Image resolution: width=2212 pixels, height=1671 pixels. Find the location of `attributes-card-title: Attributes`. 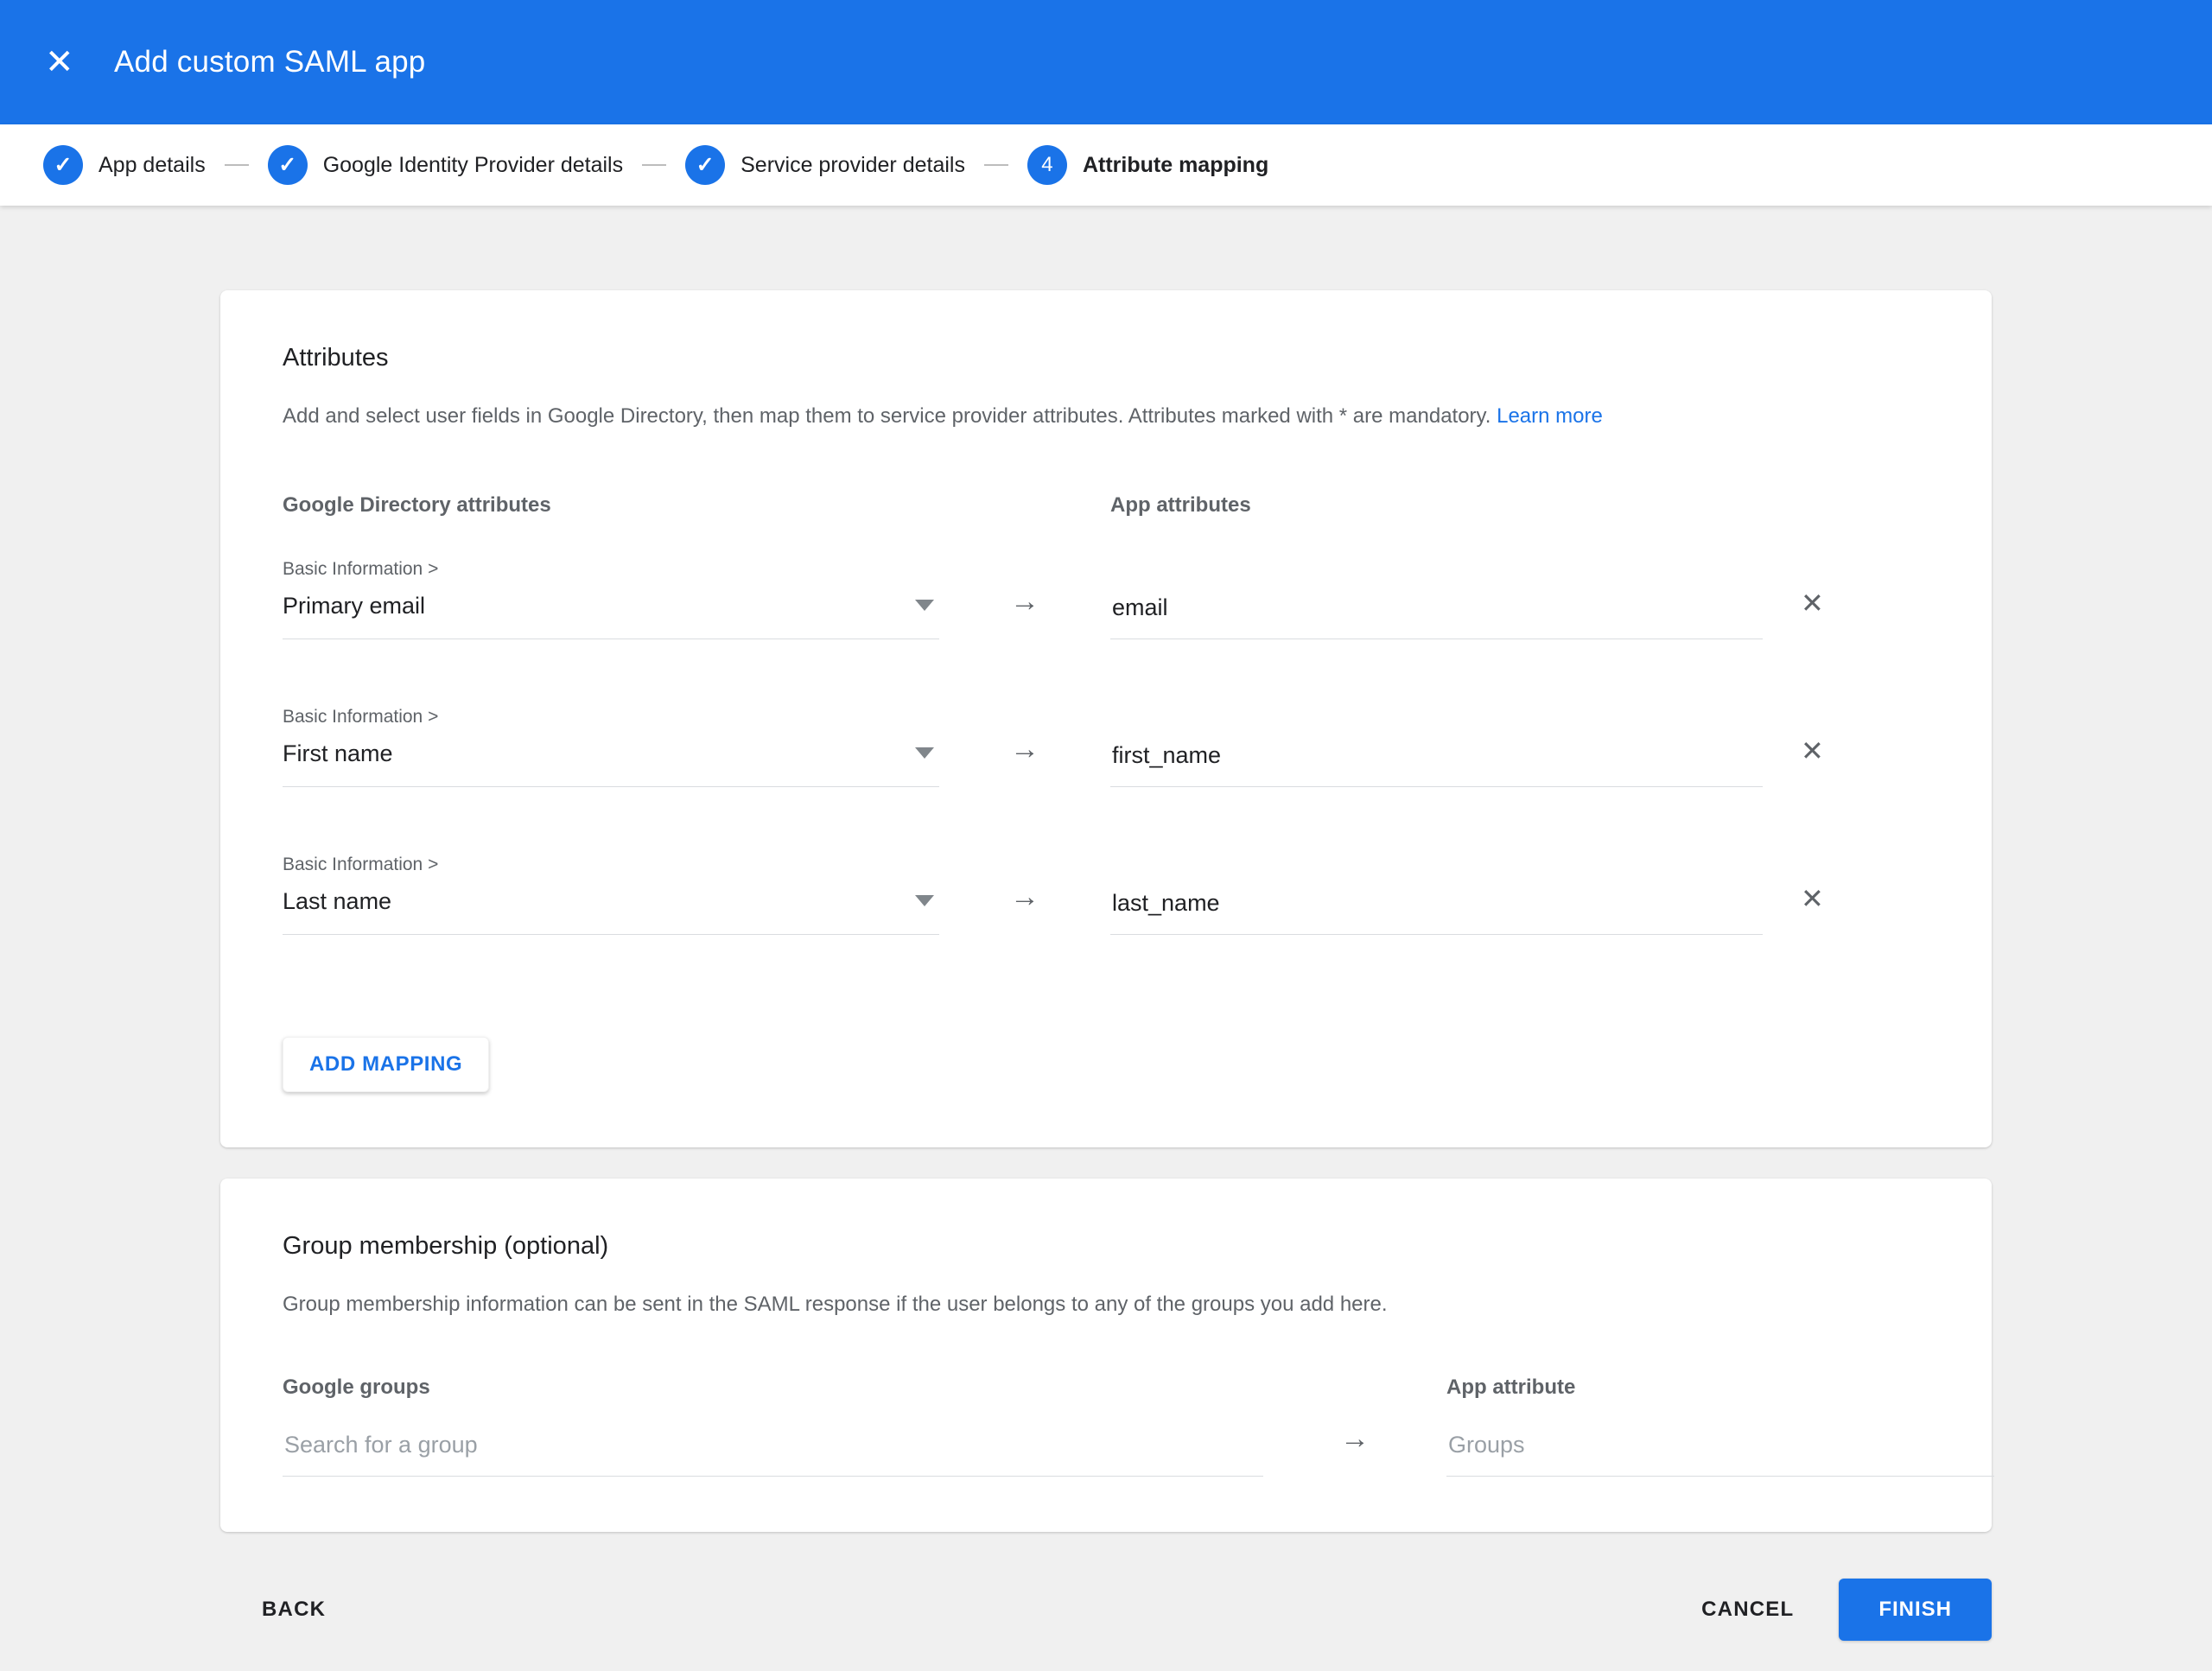

attributes-card-title: Attributes is located at coordinates (336, 358).